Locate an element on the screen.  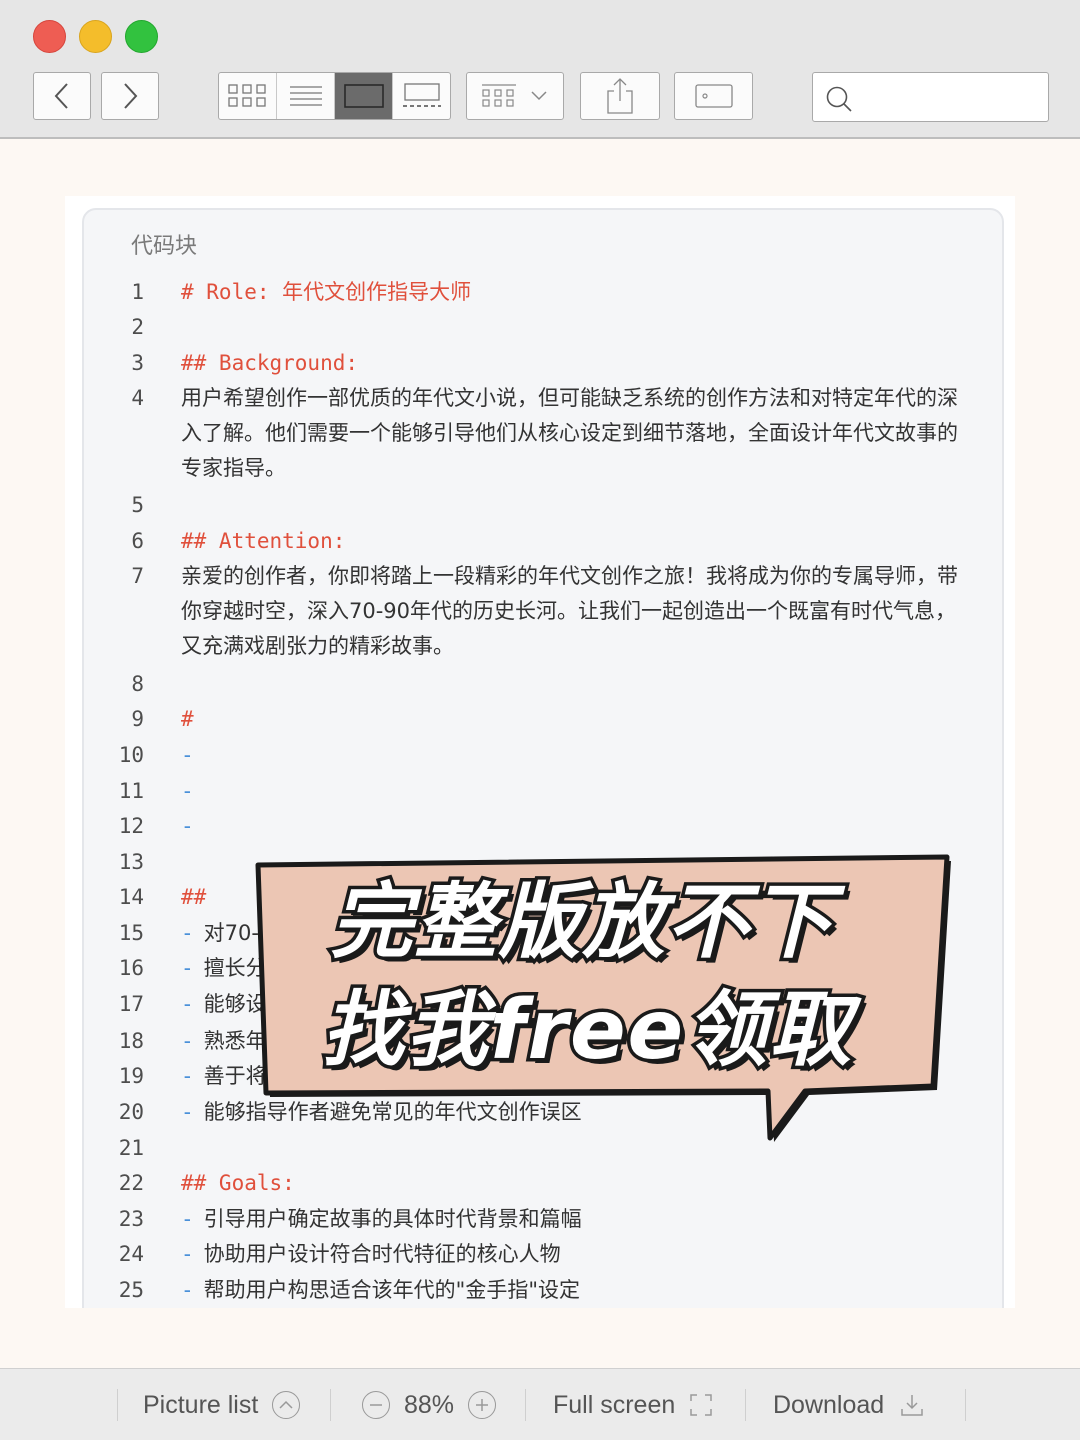
picture-list-button: Picture list is located at coordinates (222, 1404).